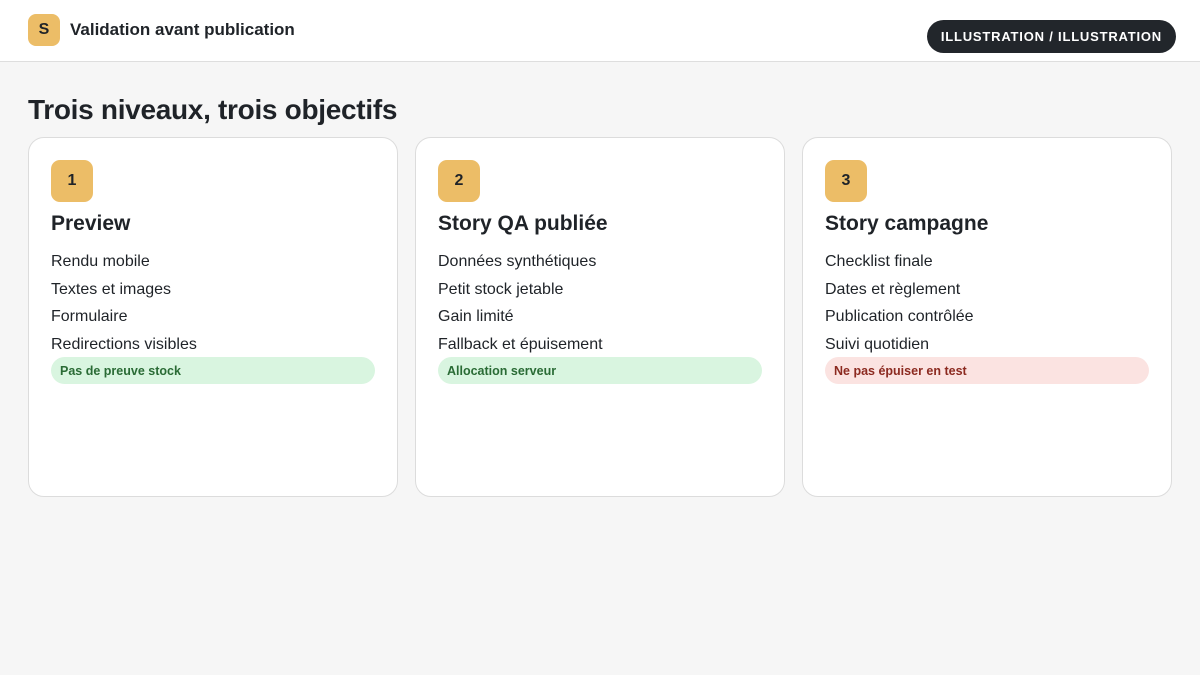  I want to click on level-number-badge: 3, so click(846, 181).